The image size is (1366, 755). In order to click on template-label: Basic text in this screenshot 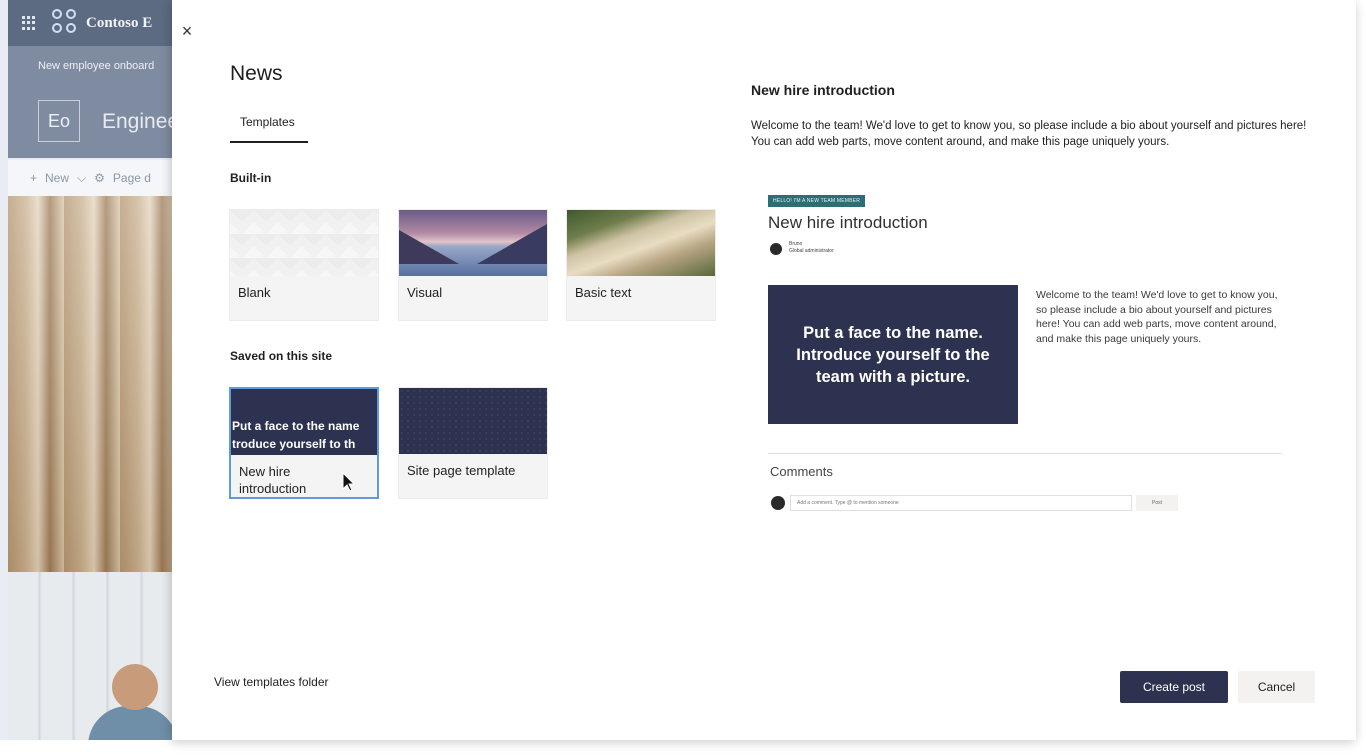, I will do `click(603, 292)`.